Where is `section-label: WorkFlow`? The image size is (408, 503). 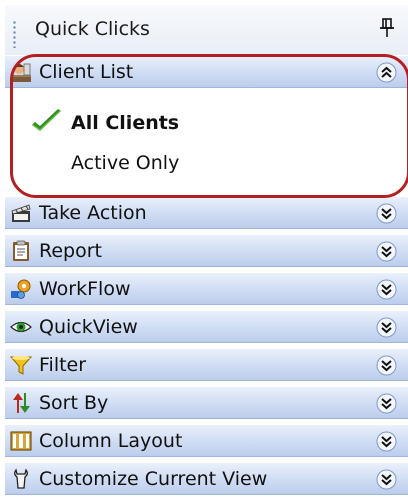 section-label: WorkFlow is located at coordinates (85, 289).